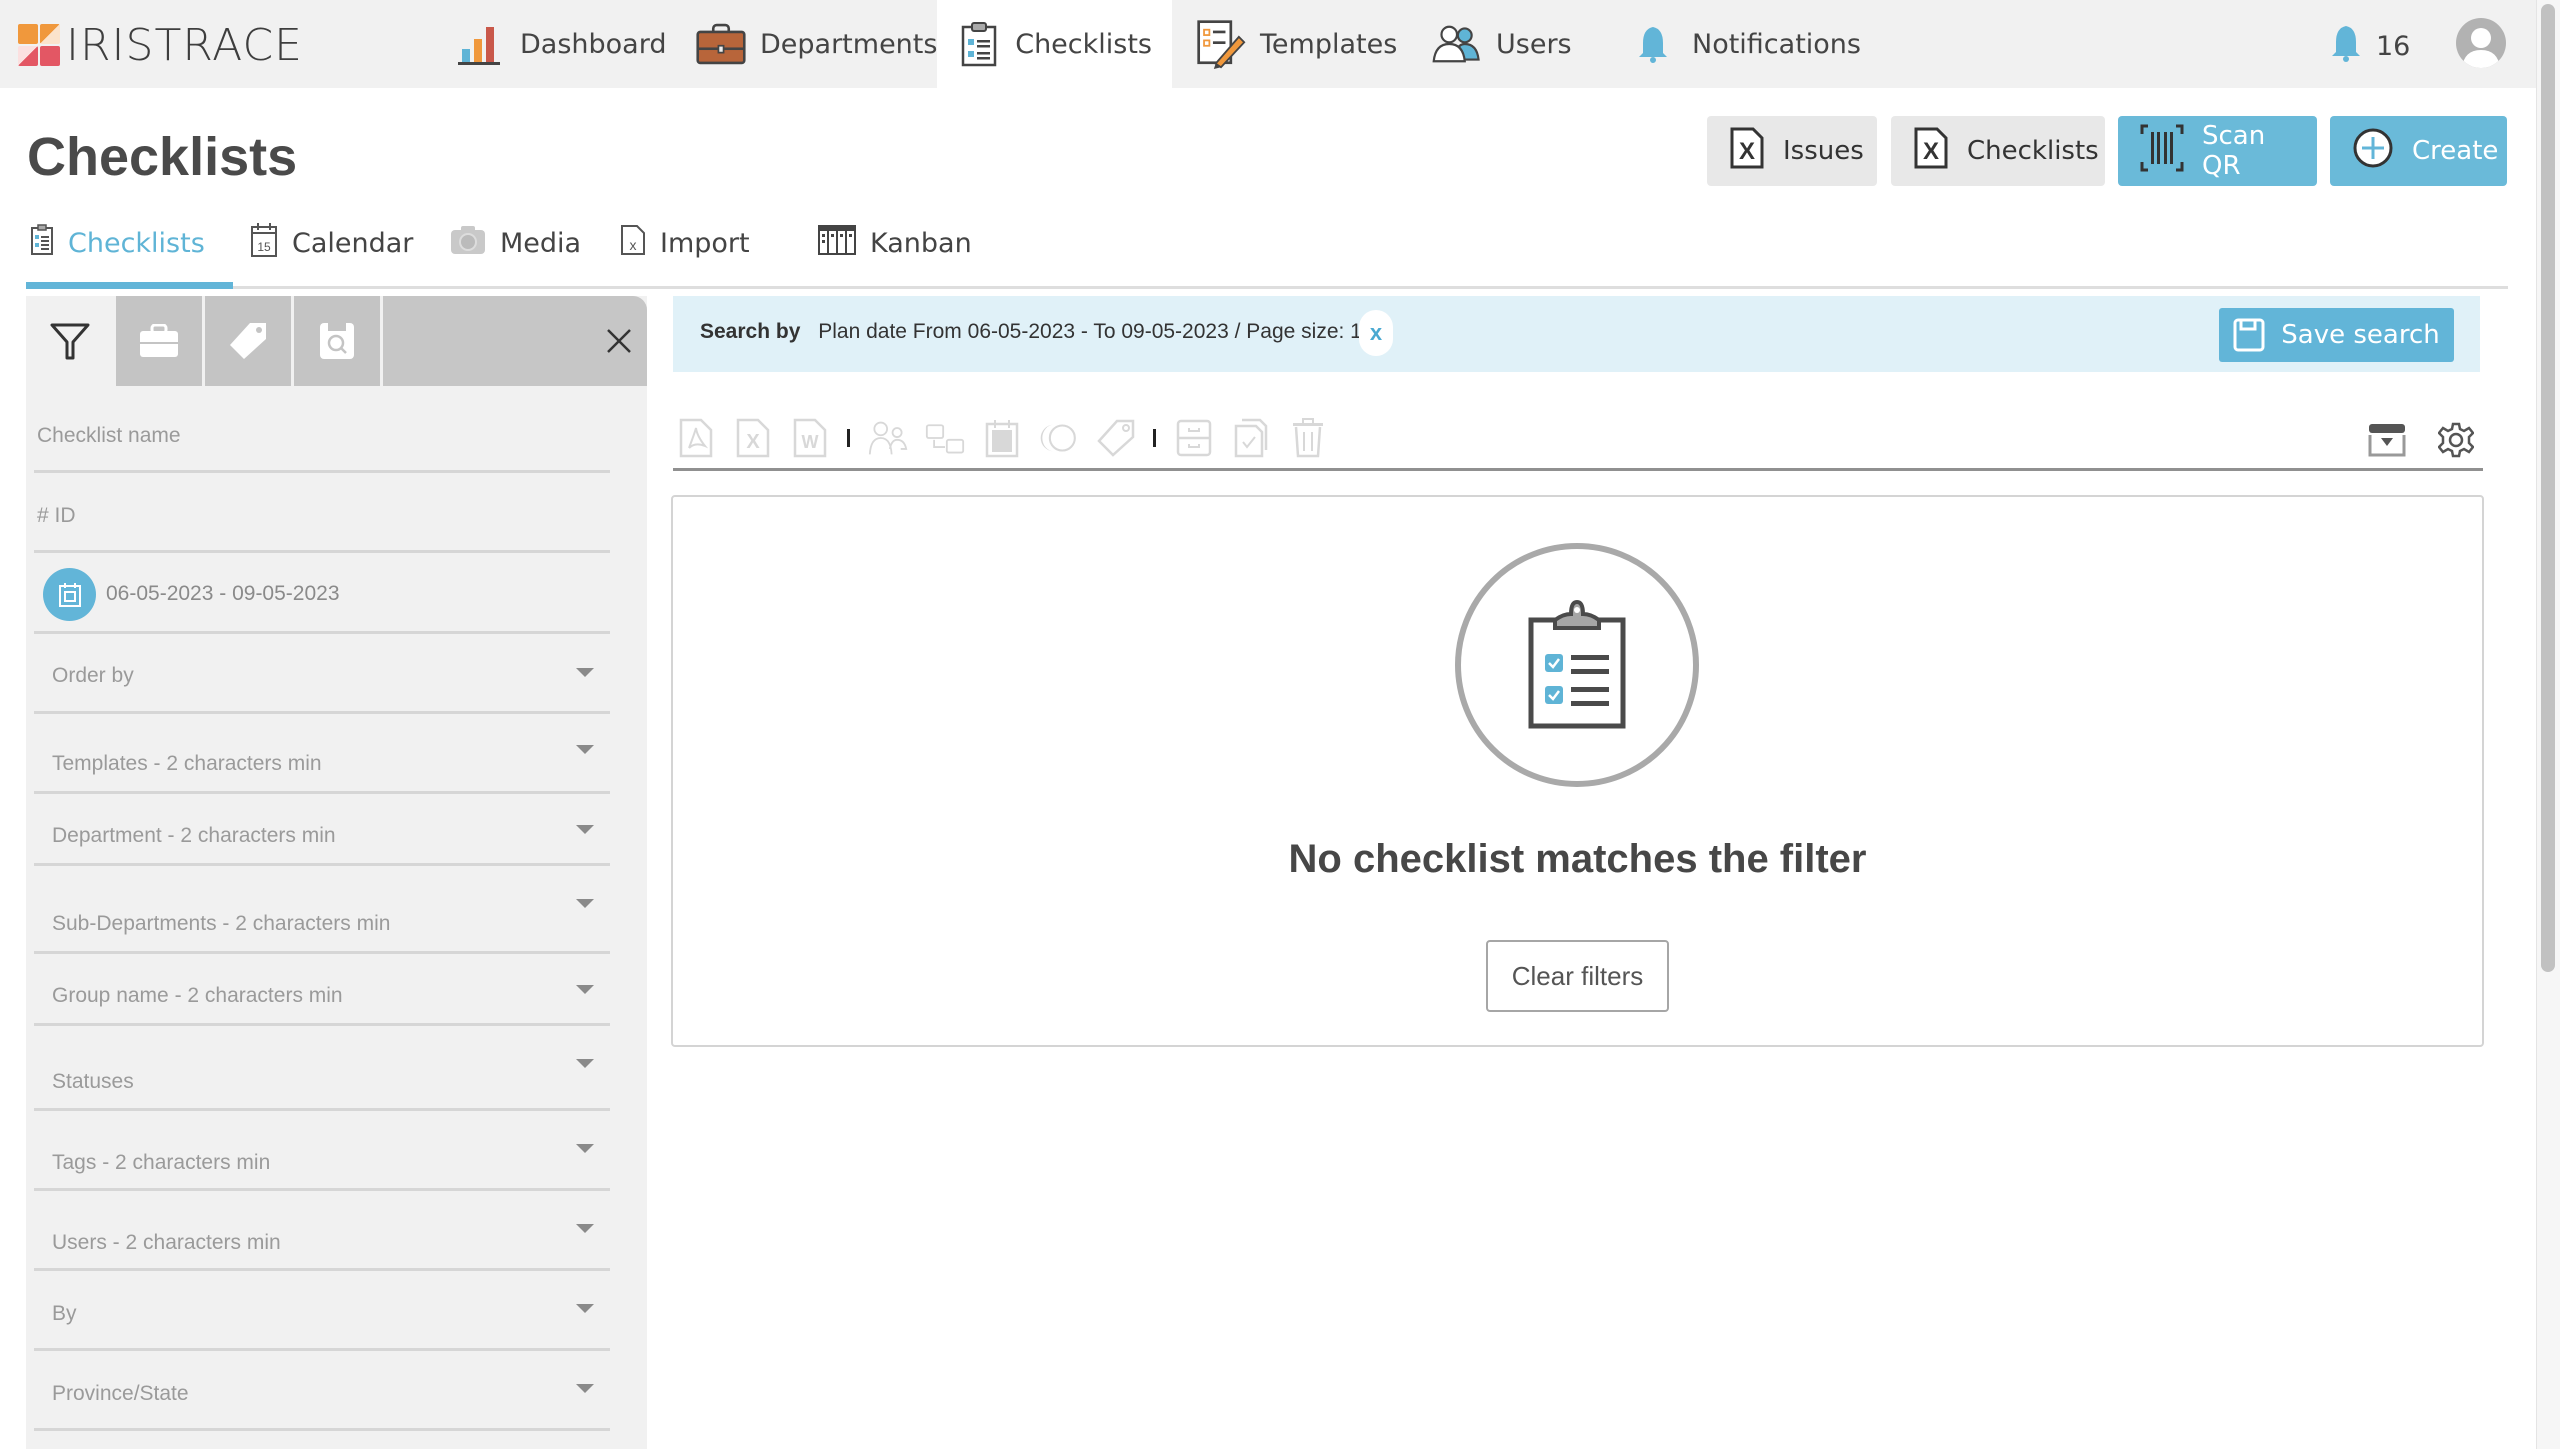 The height and width of the screenshot is (1449, 2560). Describe the element at coordinates (187, 763) in the screenshot. I see `templates-placeholder: Templates - 2 characters min` at that location.